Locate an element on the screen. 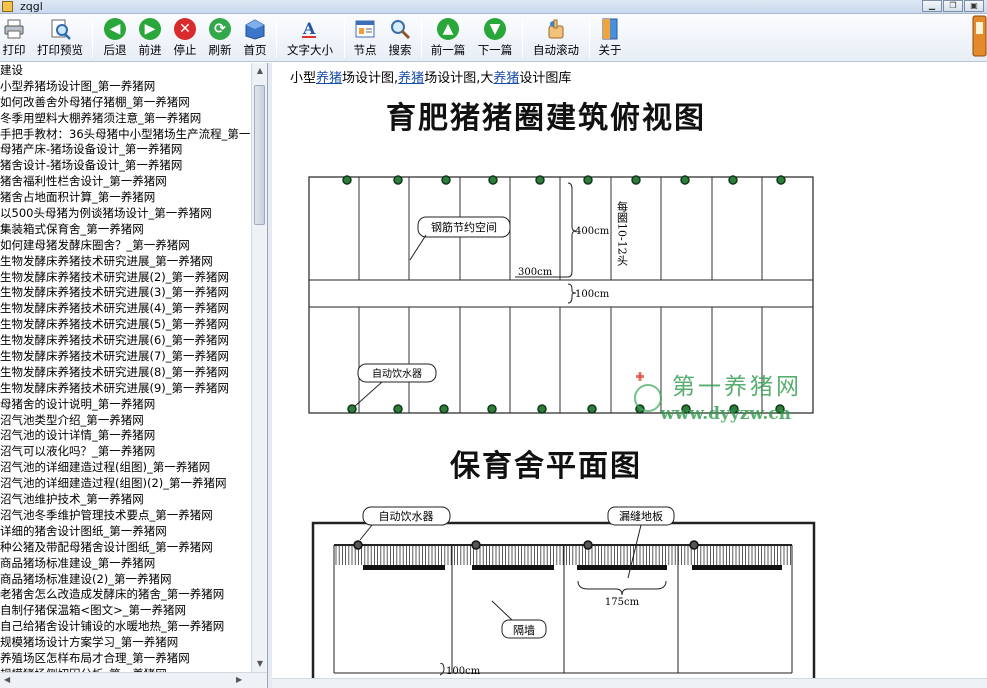 The image size is (987, 688). rebar-label: 钢筋节约空间 is located at coordinates (464, 227).